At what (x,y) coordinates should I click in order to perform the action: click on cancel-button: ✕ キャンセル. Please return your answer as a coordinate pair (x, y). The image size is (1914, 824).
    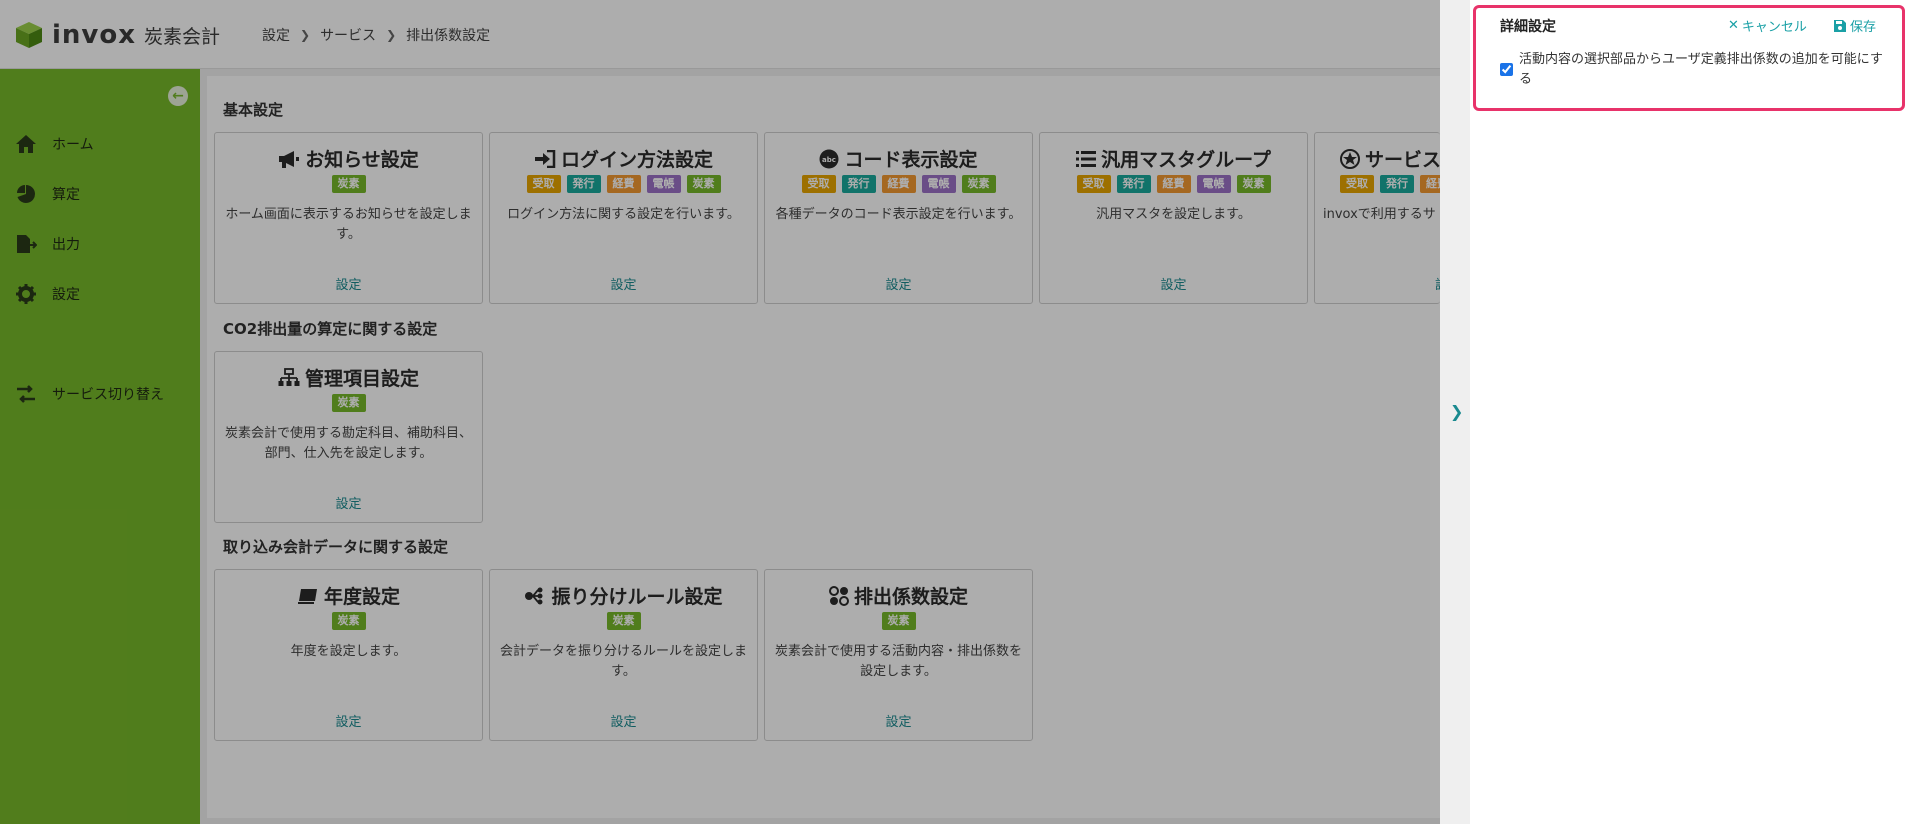
    Looking at the image, I should click on (1767, 25).